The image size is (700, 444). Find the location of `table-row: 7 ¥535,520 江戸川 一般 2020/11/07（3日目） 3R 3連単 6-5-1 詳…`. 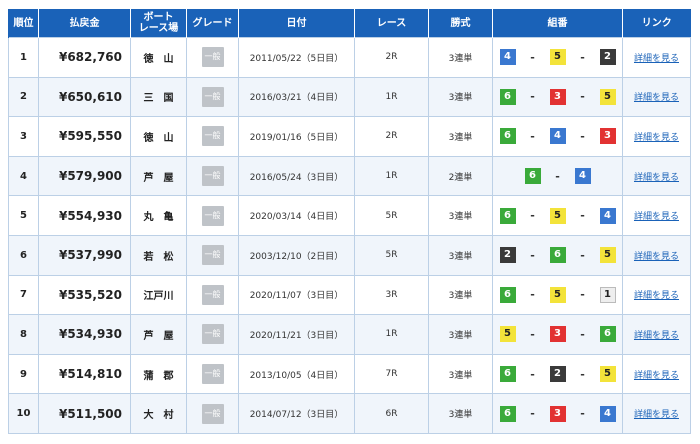

table-row: 7 ¥535,520 江戸川 一般 2020/11/07（3日目） 3R 3連単 6-5-1 詳… is located at coordinates (349, 295).